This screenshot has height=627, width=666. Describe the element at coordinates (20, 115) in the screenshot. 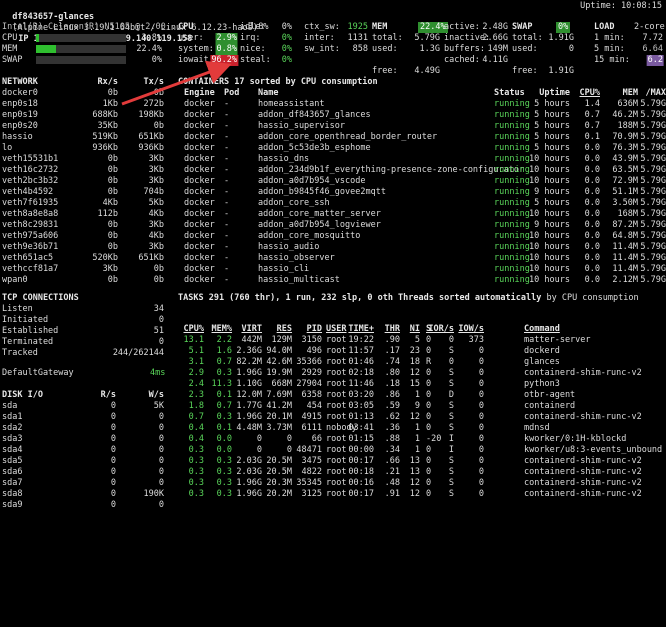

I see `network-interface: enp0s19` at that location.